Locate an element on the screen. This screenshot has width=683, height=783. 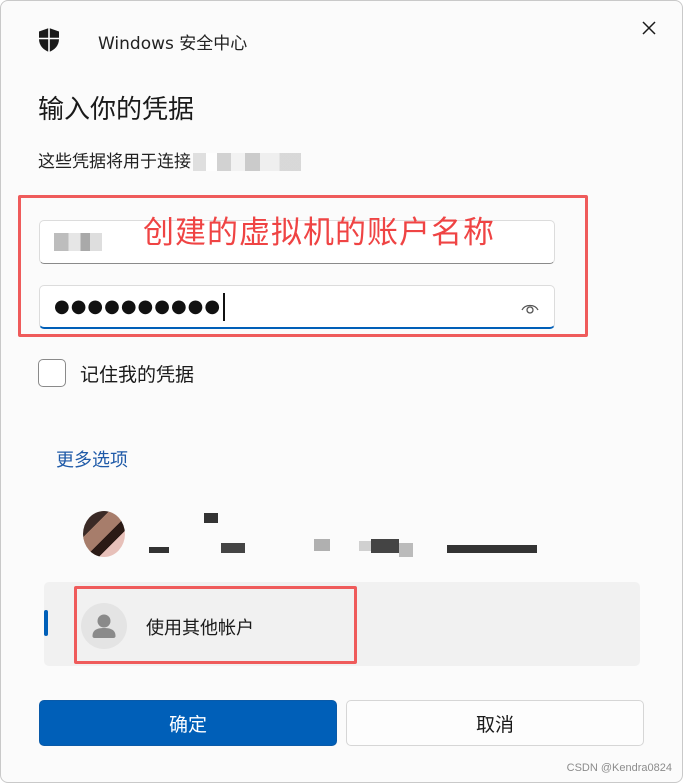
avatar is located at coordinates (104, 534).